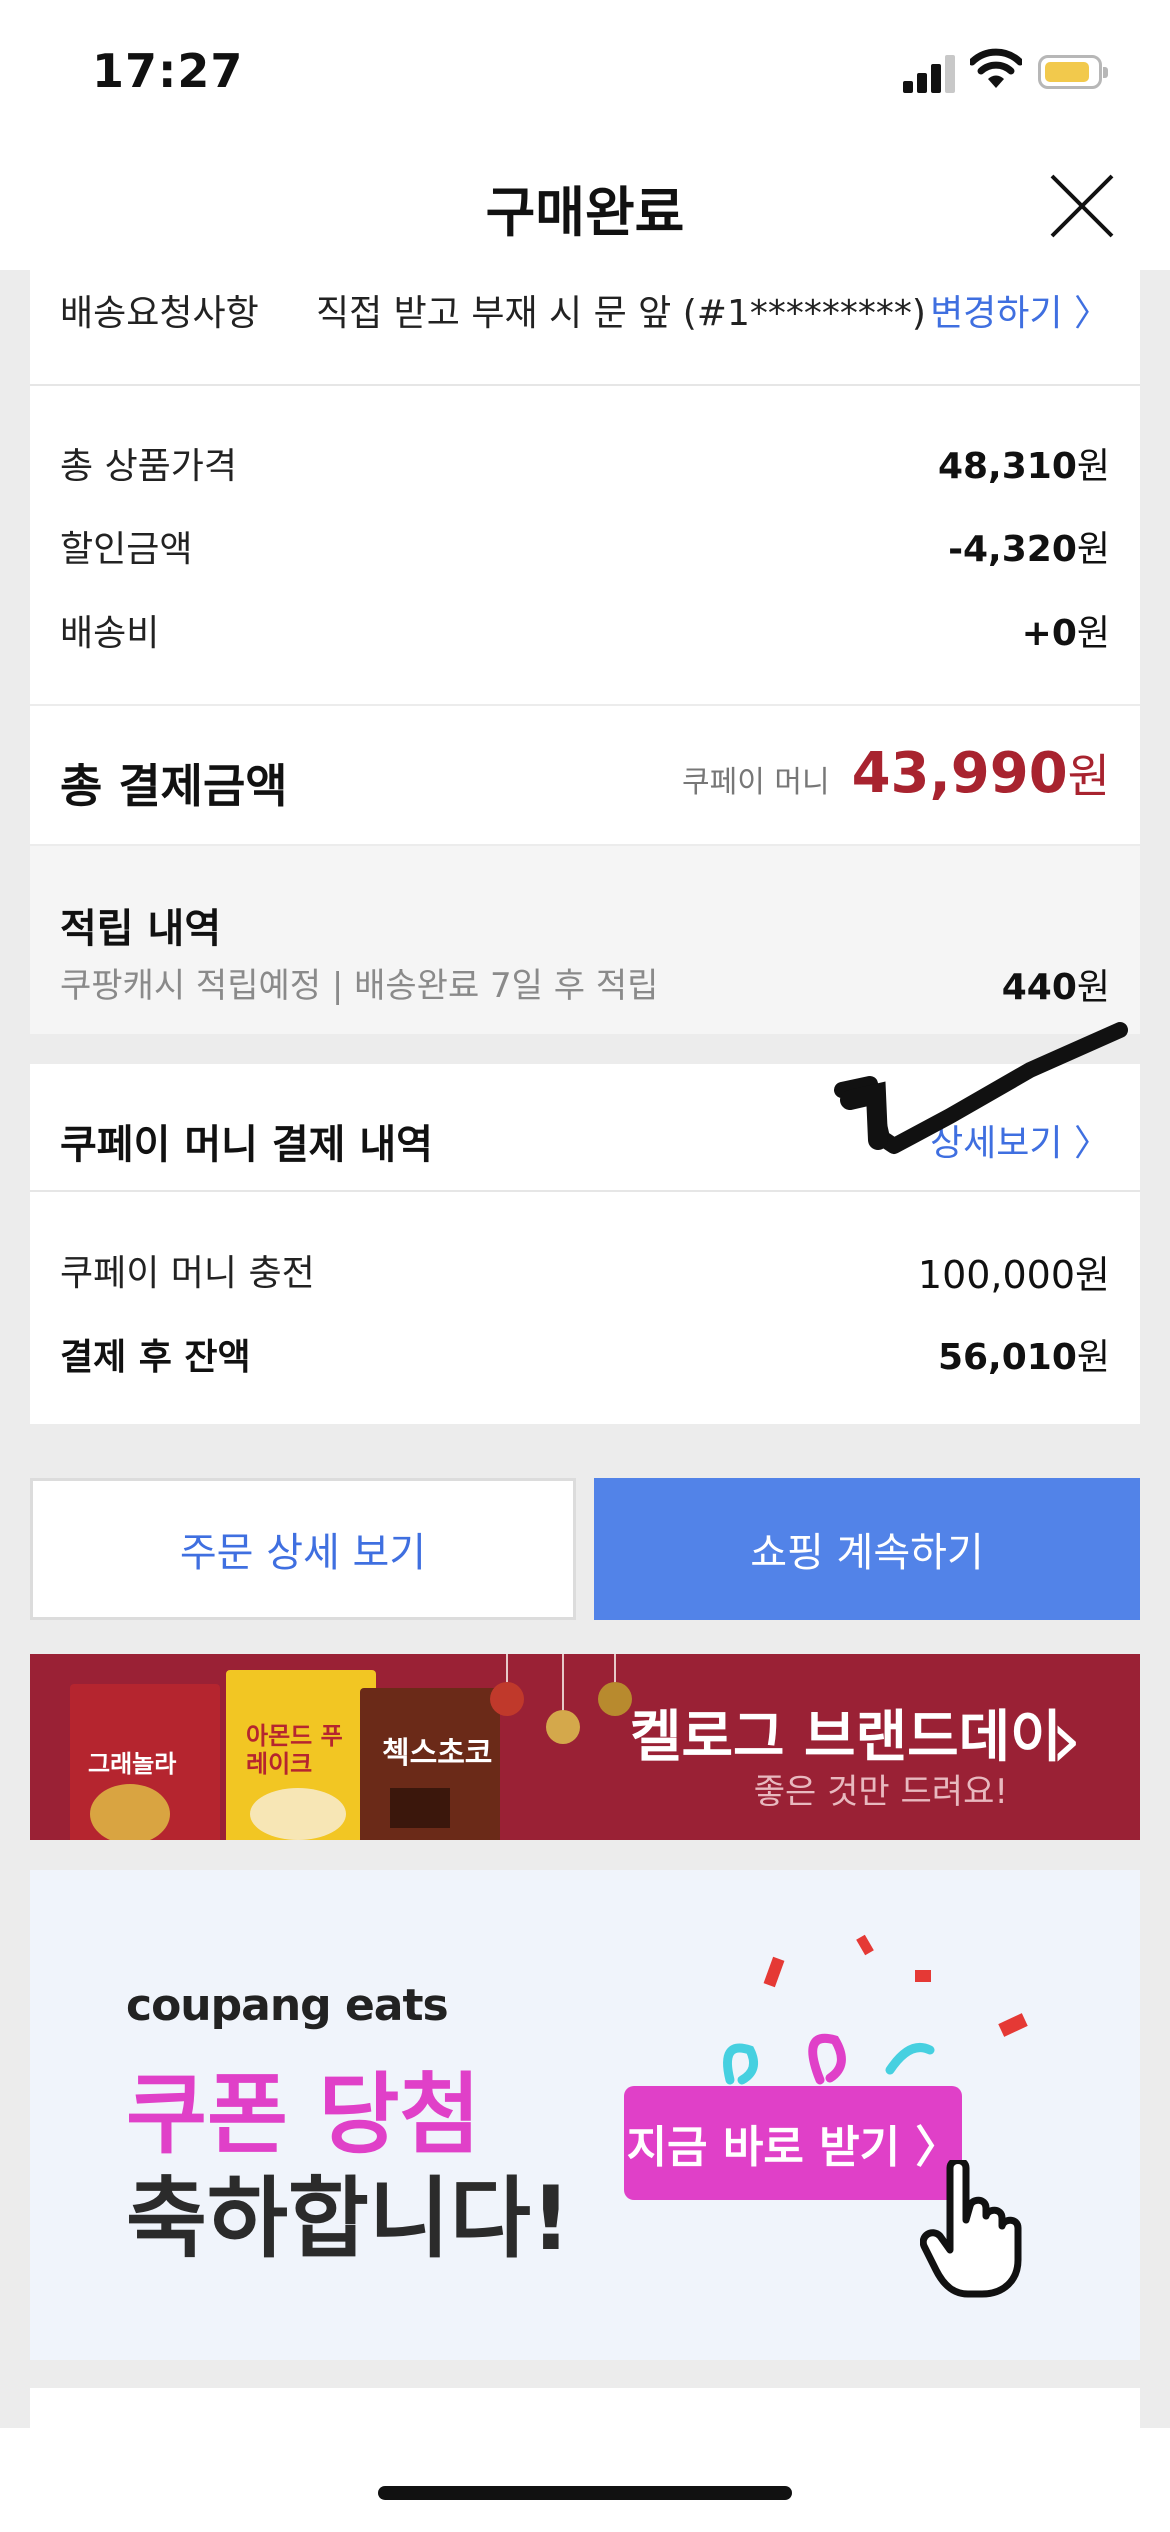 The height and width of the screenshot is (2532, 1170). Describe the element at coordinates (996, 68) in the screenshot. I see `wifi-icon` at that location.